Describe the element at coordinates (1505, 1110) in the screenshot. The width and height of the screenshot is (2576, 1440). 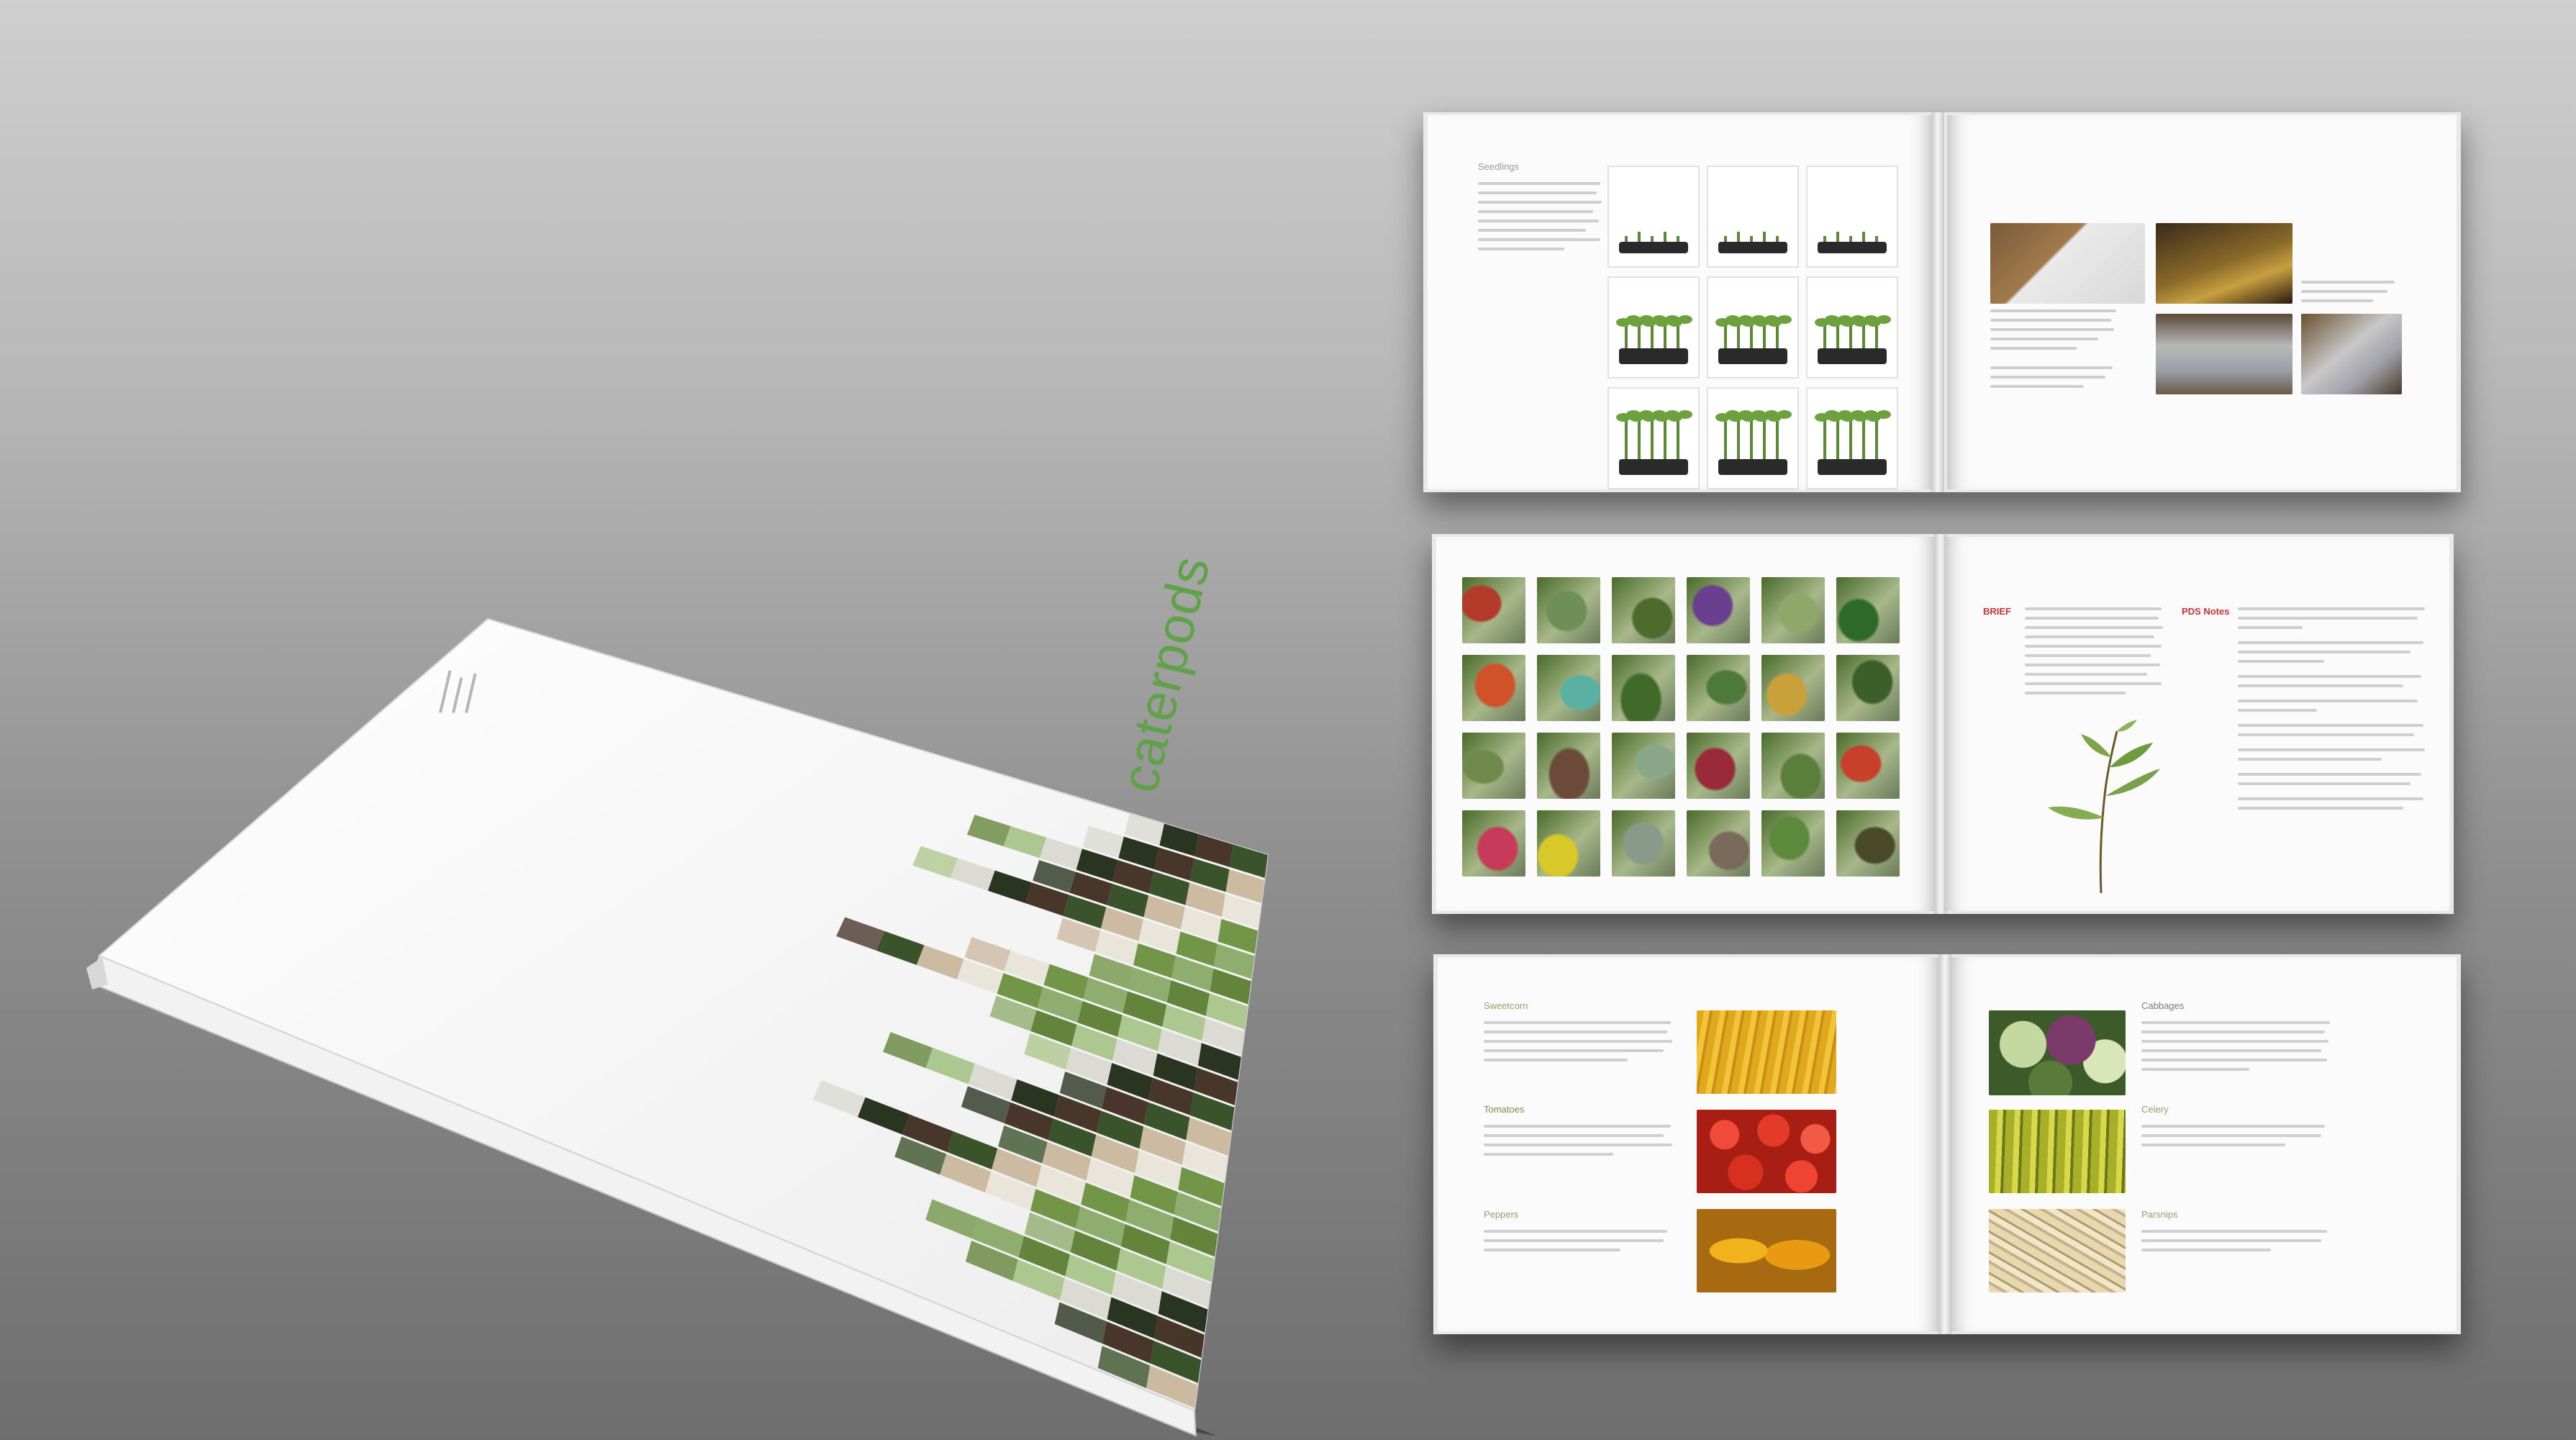
I see `veg-heading-tomatoes: Tomatoes` at that location.